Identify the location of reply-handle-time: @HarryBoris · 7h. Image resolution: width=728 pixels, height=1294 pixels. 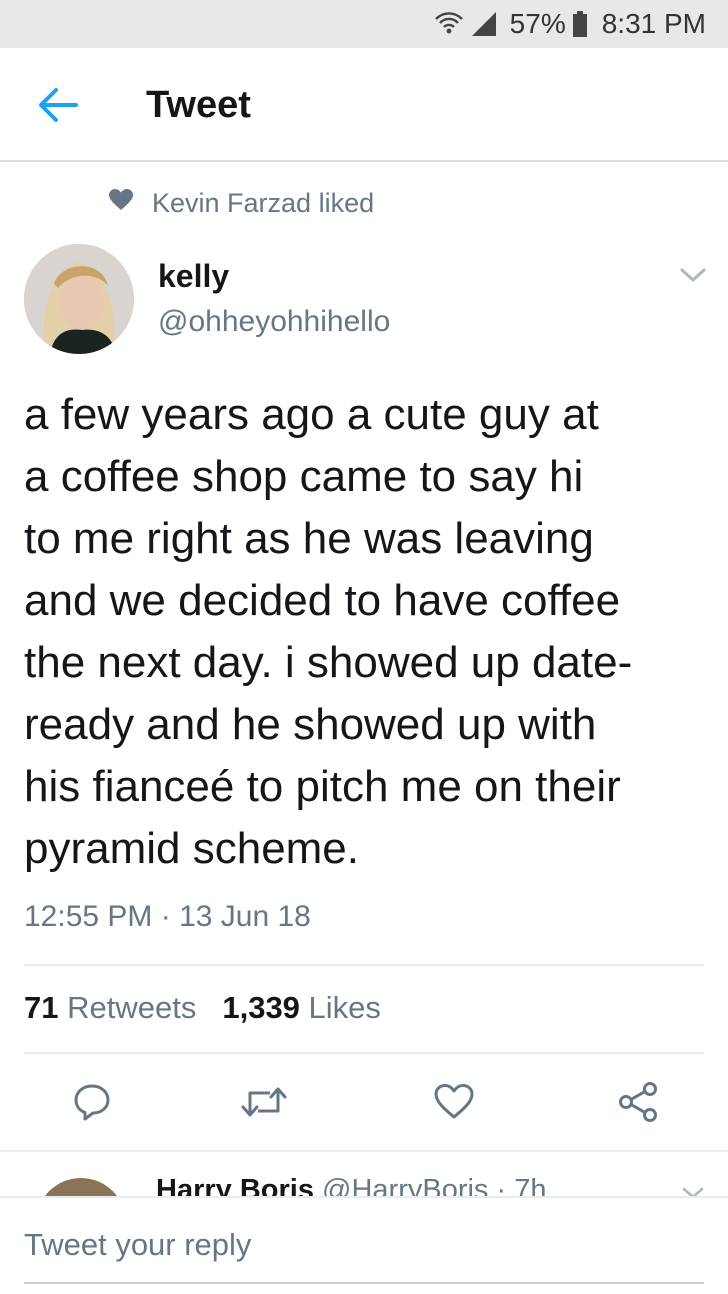
(434, 1185).